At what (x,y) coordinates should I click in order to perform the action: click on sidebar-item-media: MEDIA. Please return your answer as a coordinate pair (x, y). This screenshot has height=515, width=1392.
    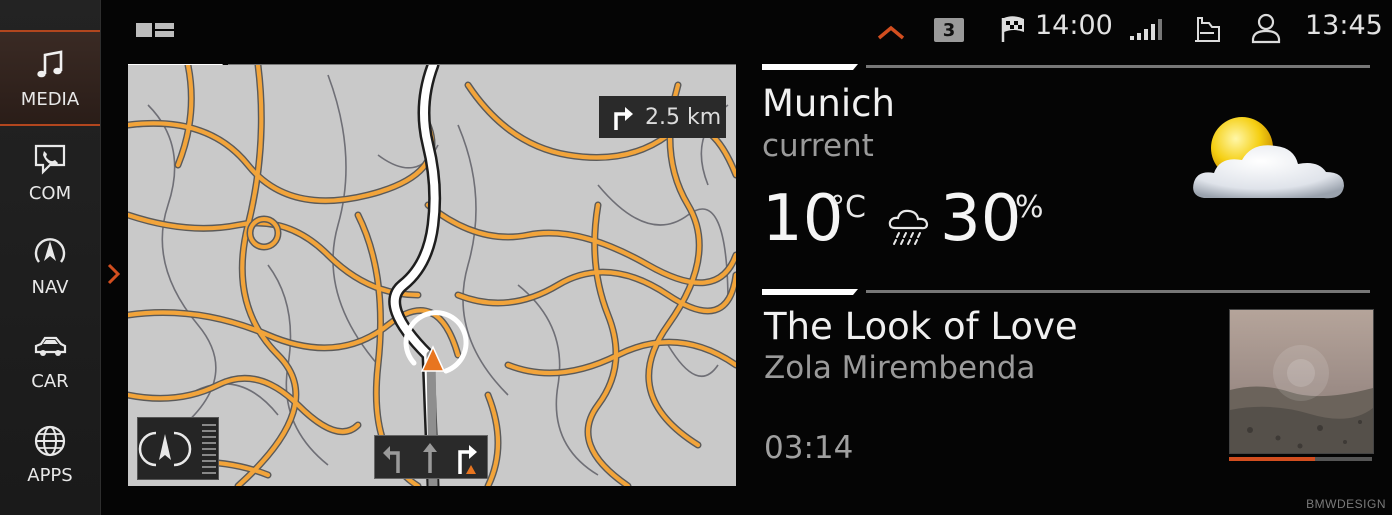
    Looking at the image, I should click on (50, 78).